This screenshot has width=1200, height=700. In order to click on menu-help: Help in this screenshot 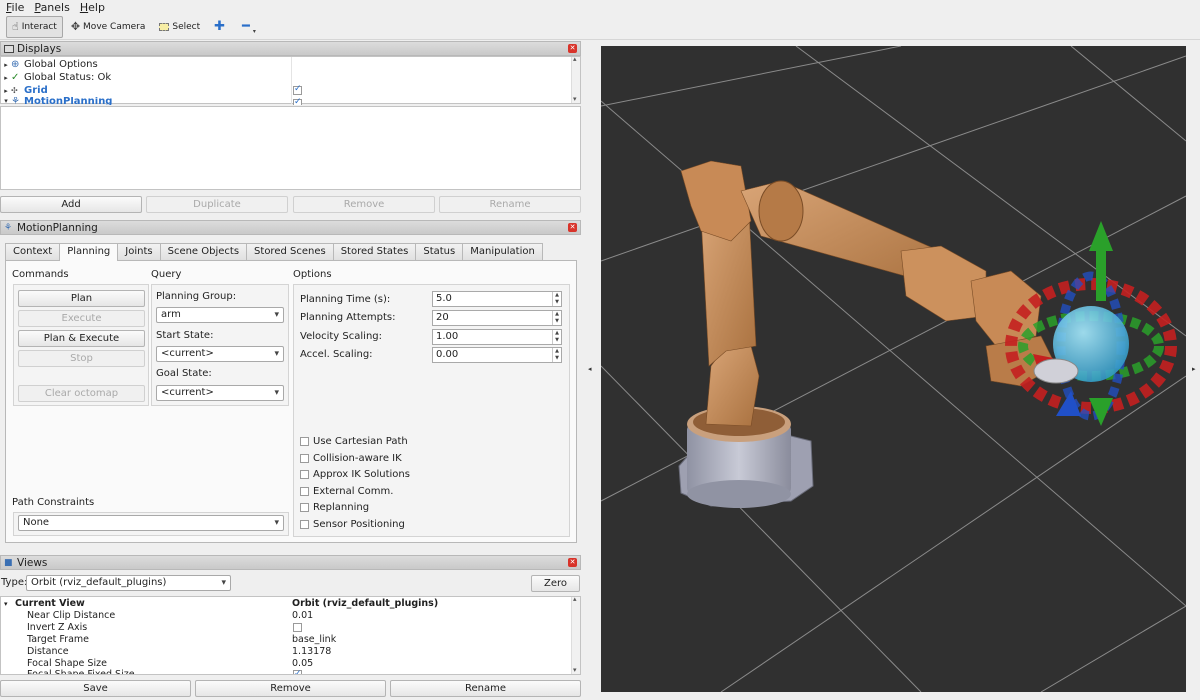, I will do `click(91, 7)`.